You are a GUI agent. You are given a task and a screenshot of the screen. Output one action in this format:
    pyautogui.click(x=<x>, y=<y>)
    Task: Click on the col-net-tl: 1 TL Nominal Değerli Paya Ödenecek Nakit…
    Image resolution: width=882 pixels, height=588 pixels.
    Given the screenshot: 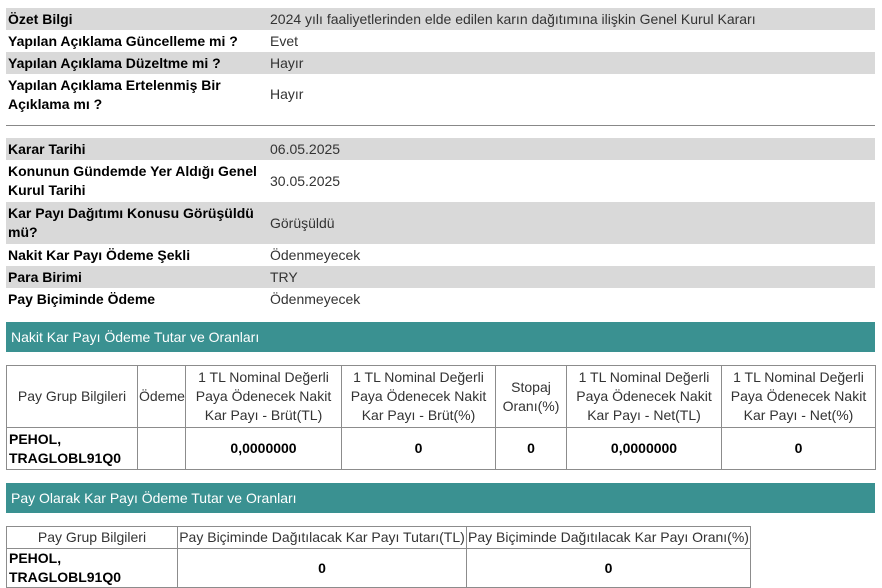 What is the action you would take?
    pyautogui.click(x=644, y=396)
    